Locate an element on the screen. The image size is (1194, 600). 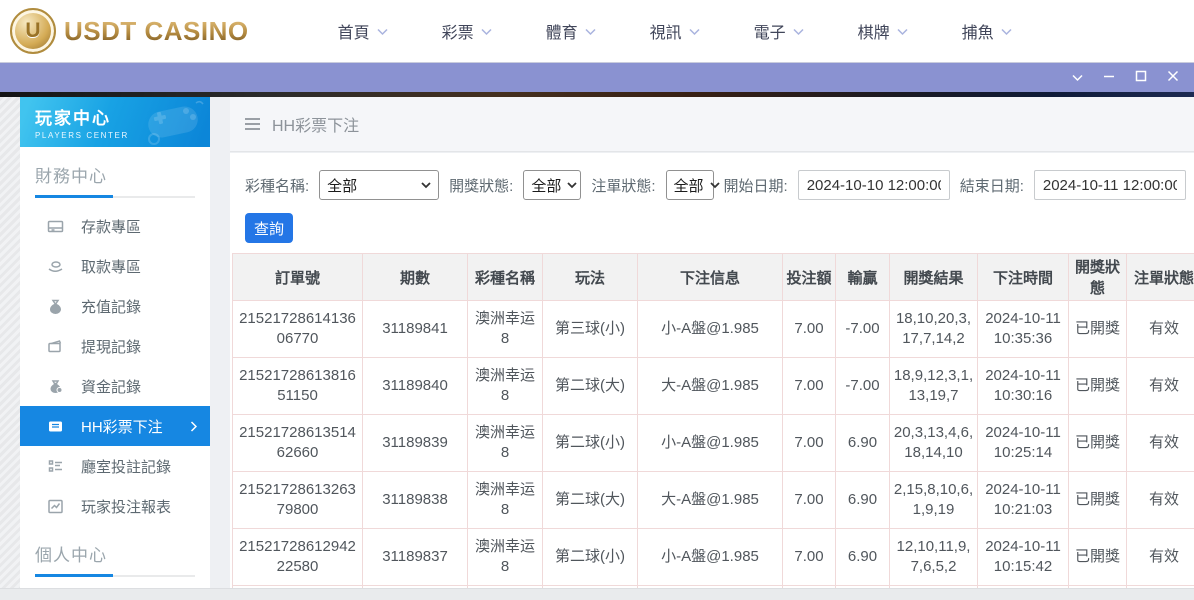
column-header: 玩法 is located at coordinates (590, 277).